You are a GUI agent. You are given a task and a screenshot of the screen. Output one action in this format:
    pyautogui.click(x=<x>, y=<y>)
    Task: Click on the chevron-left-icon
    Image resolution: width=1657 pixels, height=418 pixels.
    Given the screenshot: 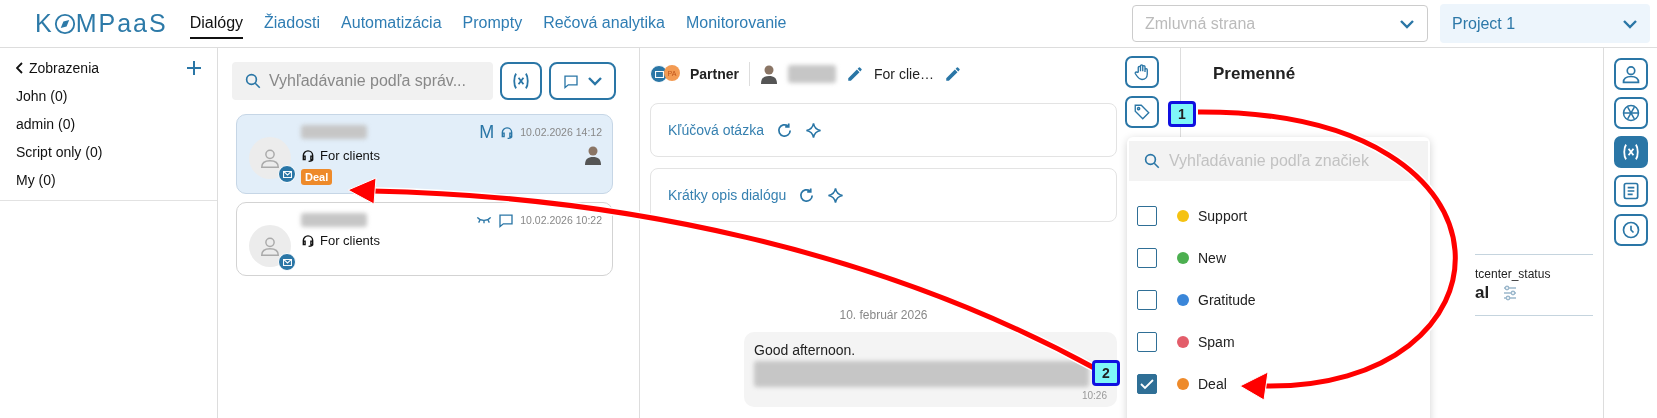 What is the action you would take?
    pyautogui.click(x=19, y=68)
    